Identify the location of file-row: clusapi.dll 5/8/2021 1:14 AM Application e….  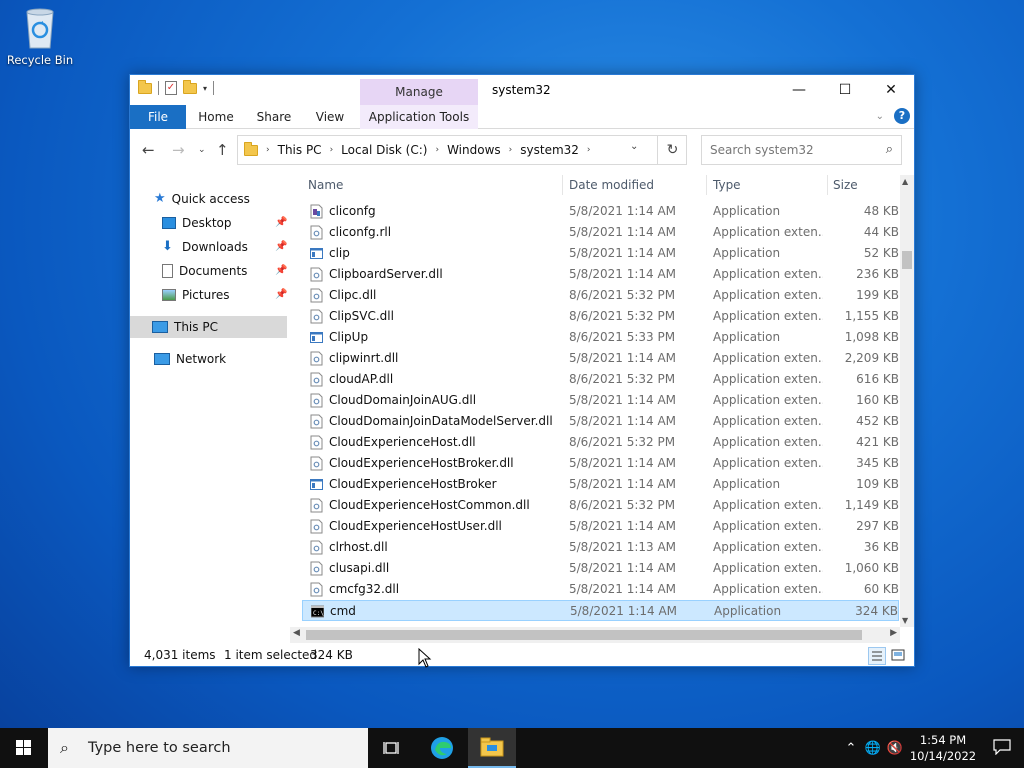
(600, 568).